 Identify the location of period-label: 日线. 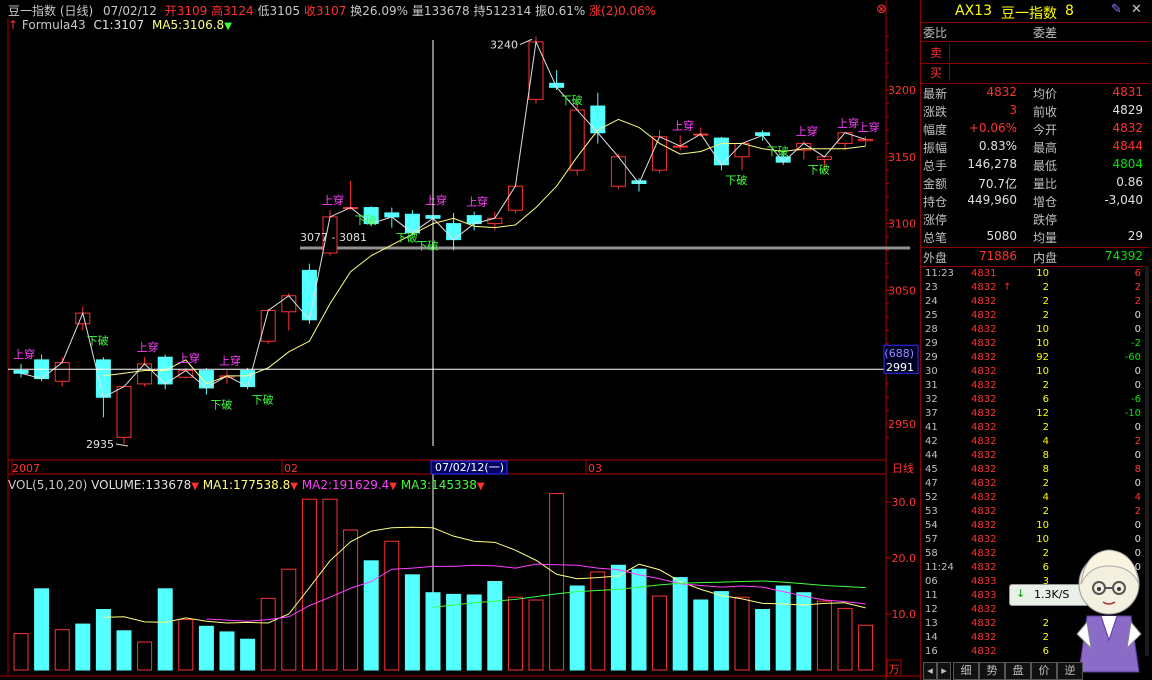
(903, 468).